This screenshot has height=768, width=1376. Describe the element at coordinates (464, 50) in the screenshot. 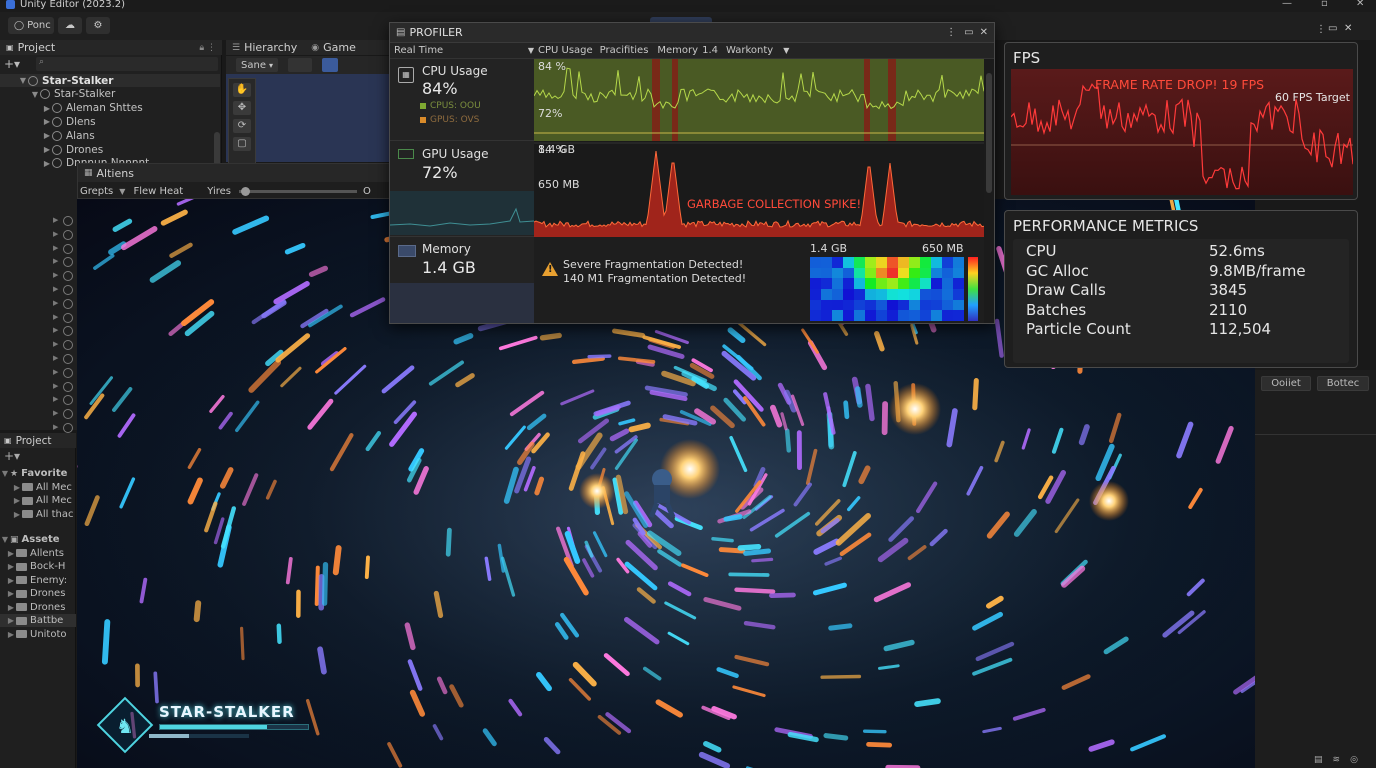

I see `mode-dropdown: Real Time ▼` at that location.